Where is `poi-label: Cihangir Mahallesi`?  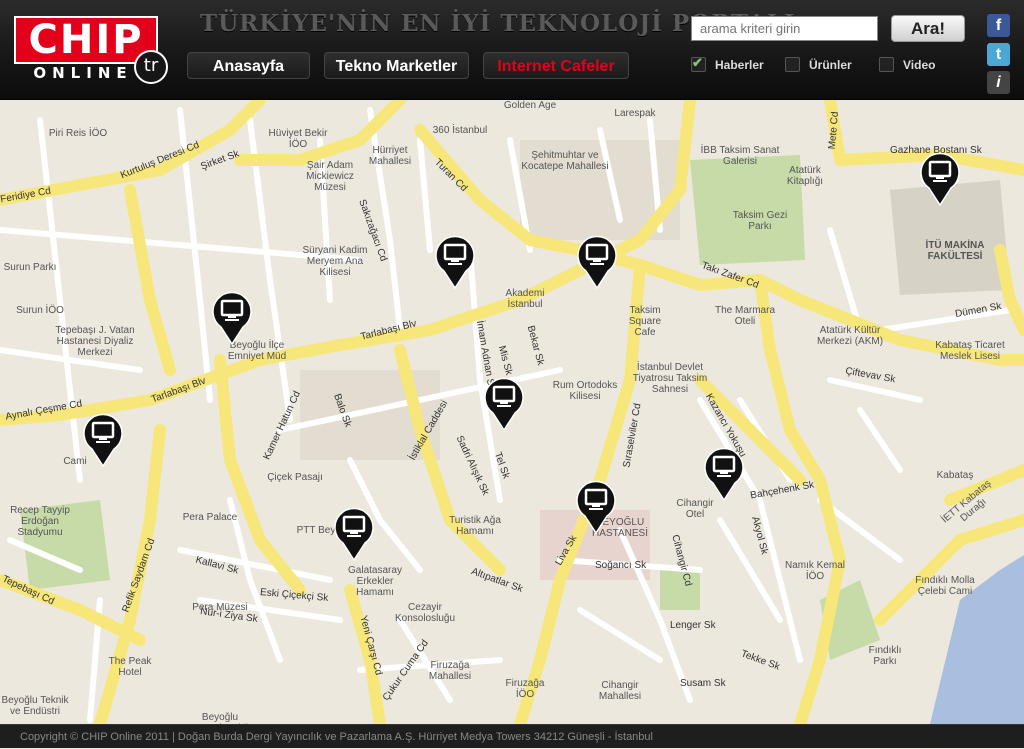 poi-label: Cihangir Mahallesi is located at coordinates (620, 691).